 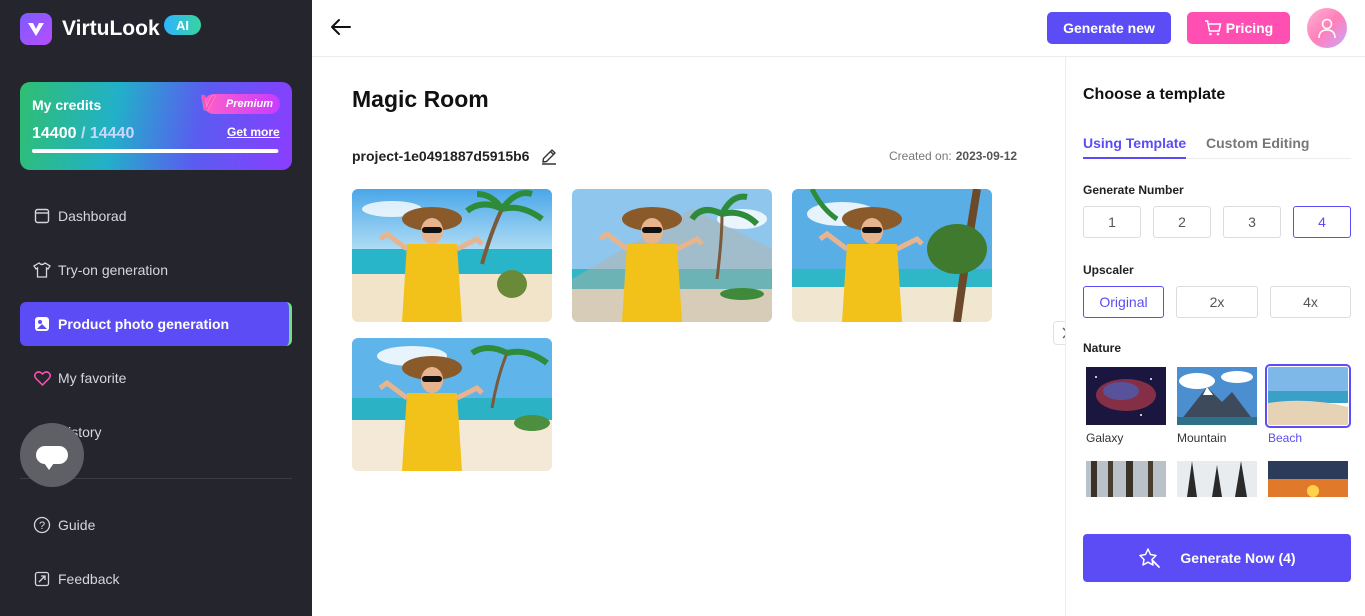 I want to click on edit-icon, so click(x=549, y=156).